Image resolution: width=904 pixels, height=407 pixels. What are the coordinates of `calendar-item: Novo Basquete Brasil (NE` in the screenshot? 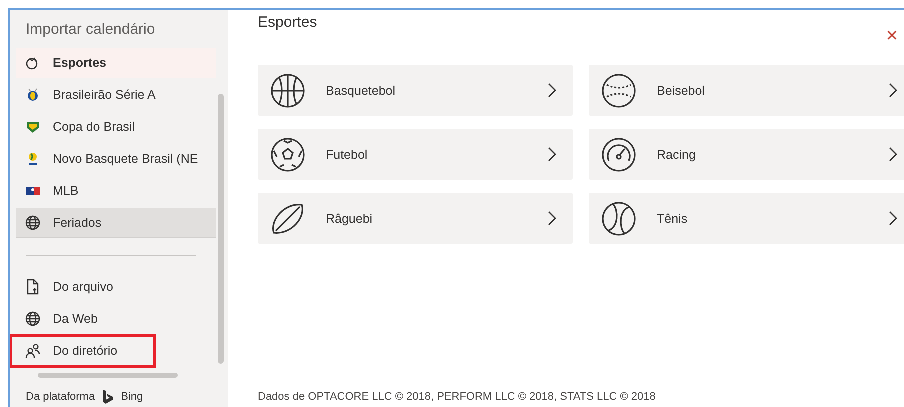 It's located at (116, 159).